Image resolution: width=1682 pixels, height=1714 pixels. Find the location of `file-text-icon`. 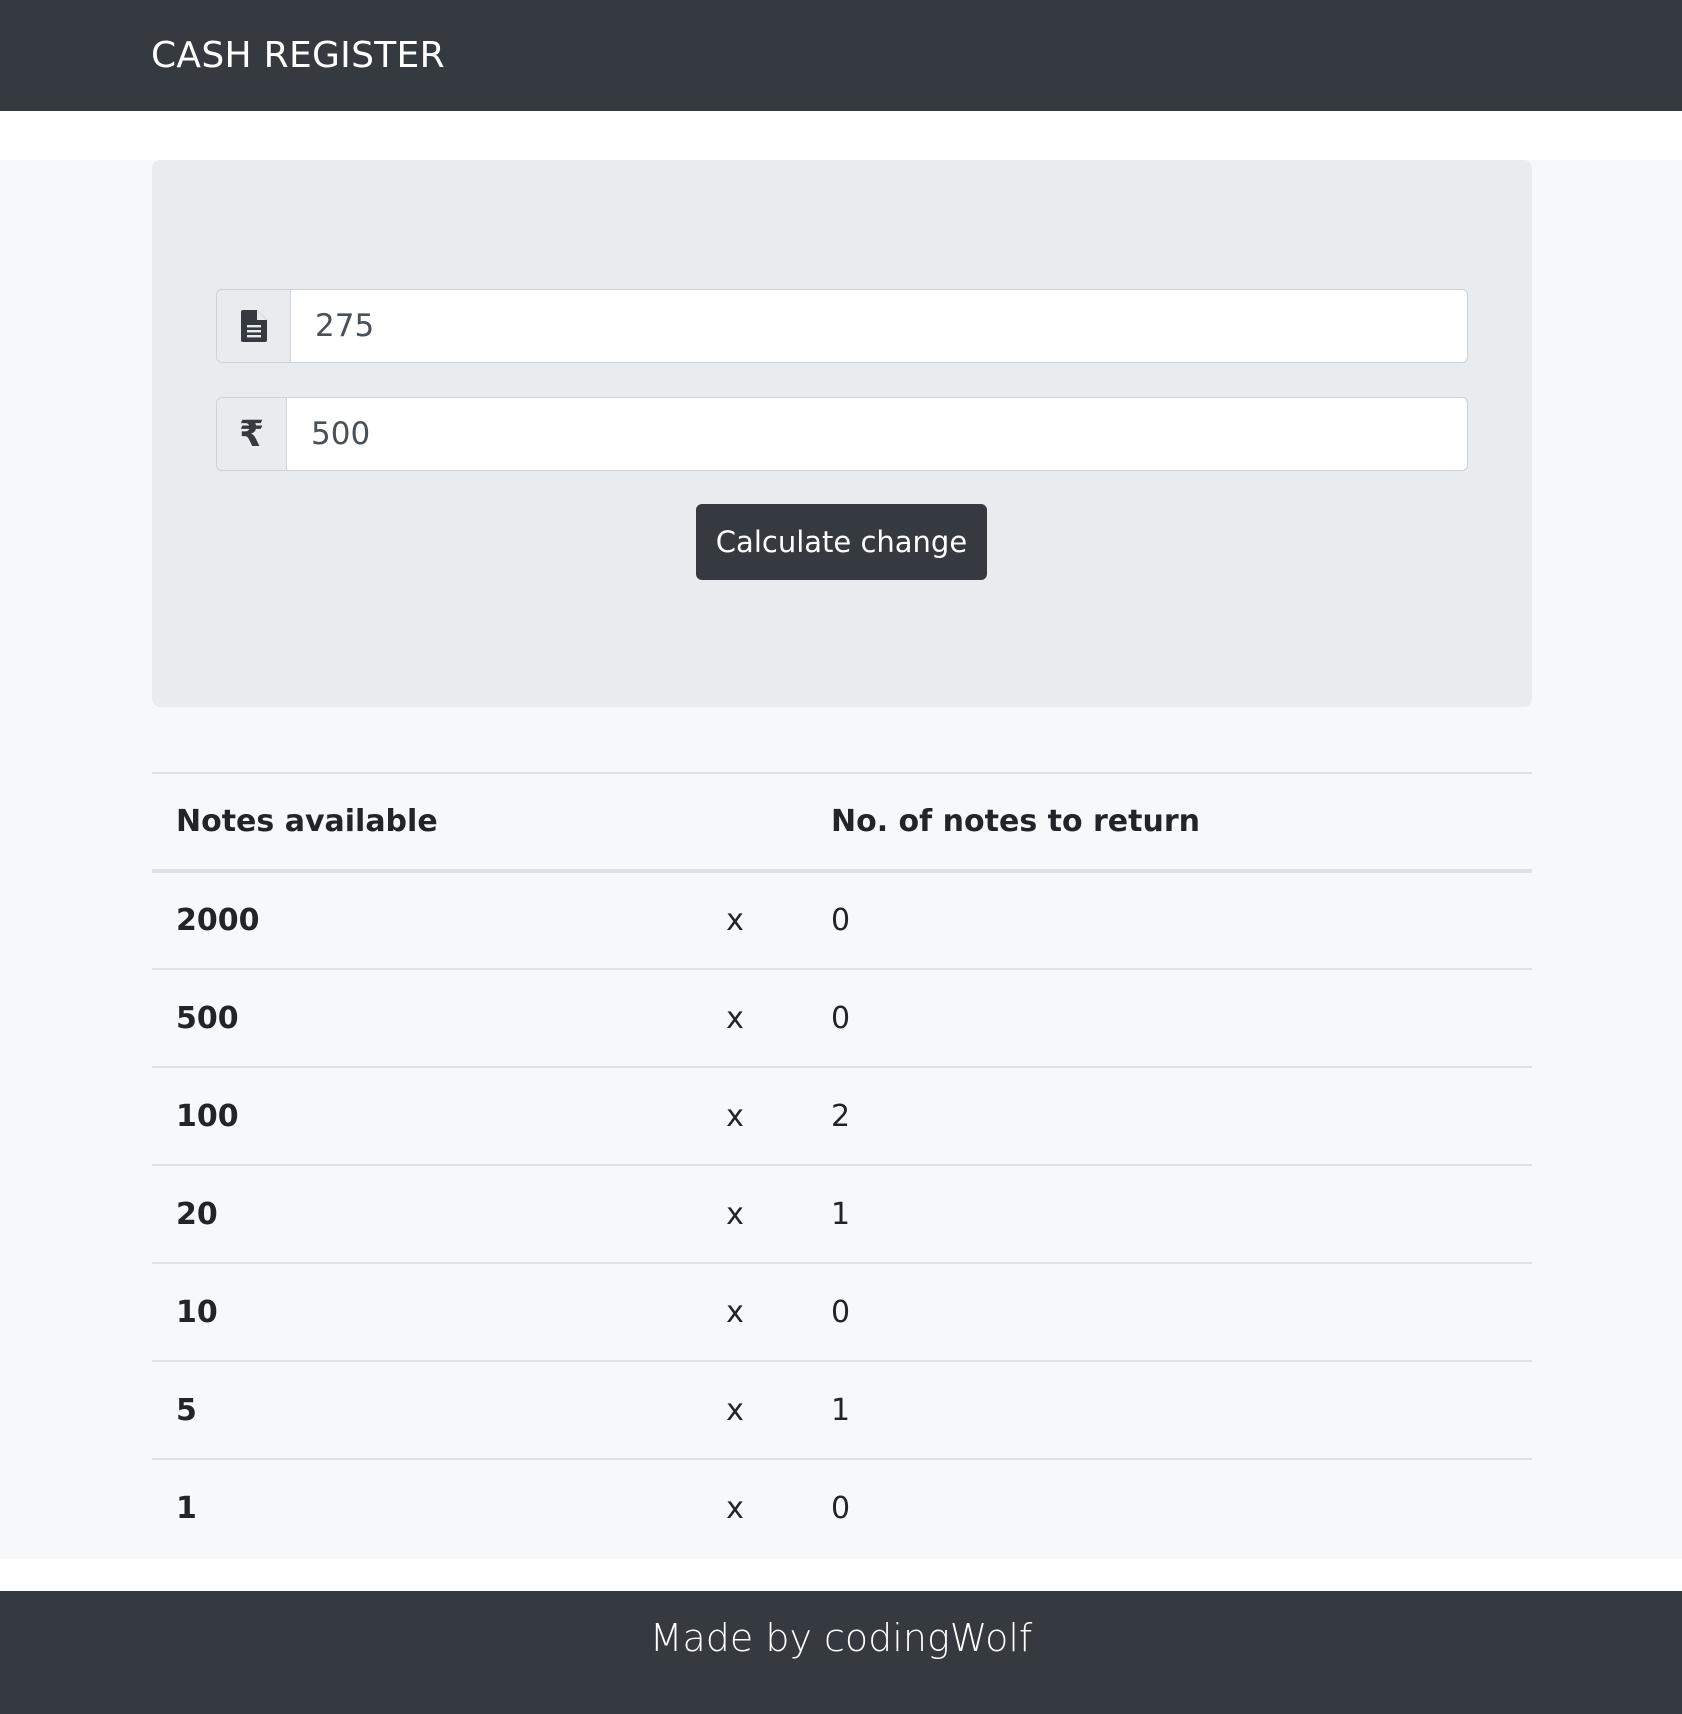

file-text-icon is located at coordinates (253, 326).